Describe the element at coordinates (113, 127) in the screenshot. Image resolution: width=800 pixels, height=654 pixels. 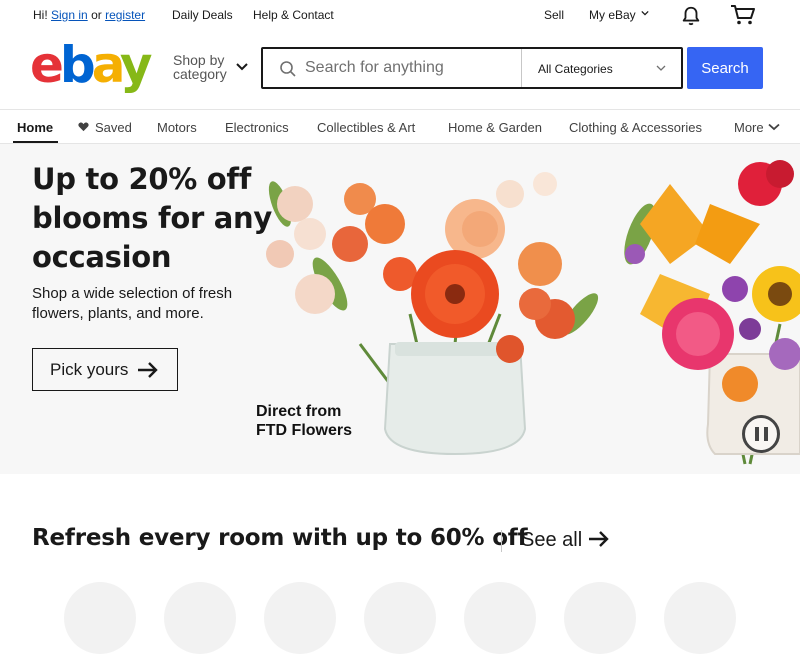
I see `nav-item-saved-label: Saved` at that location.